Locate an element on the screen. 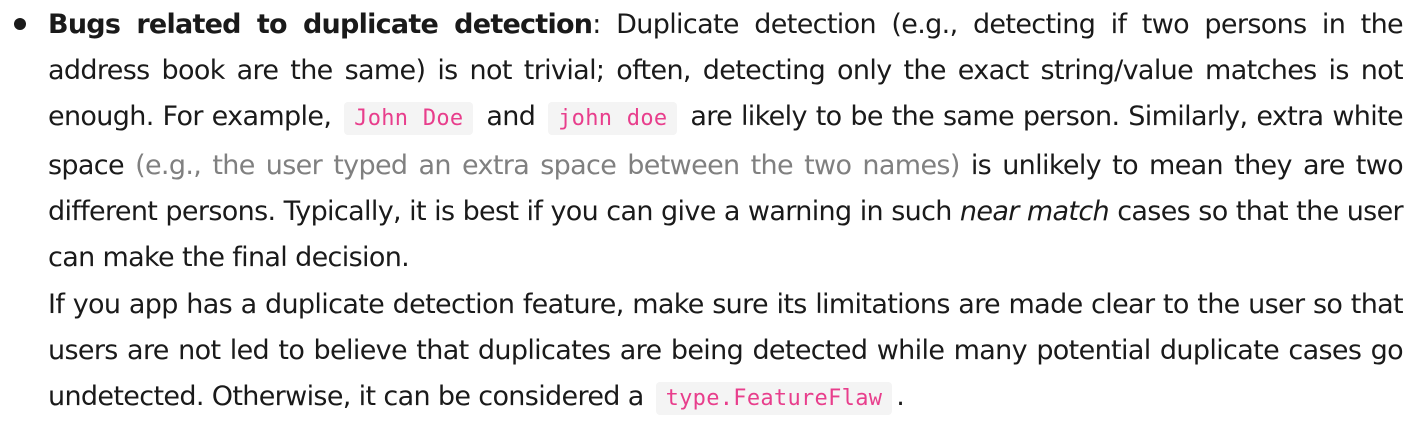  paragraph-text: and is located at coordinates (511, 117).